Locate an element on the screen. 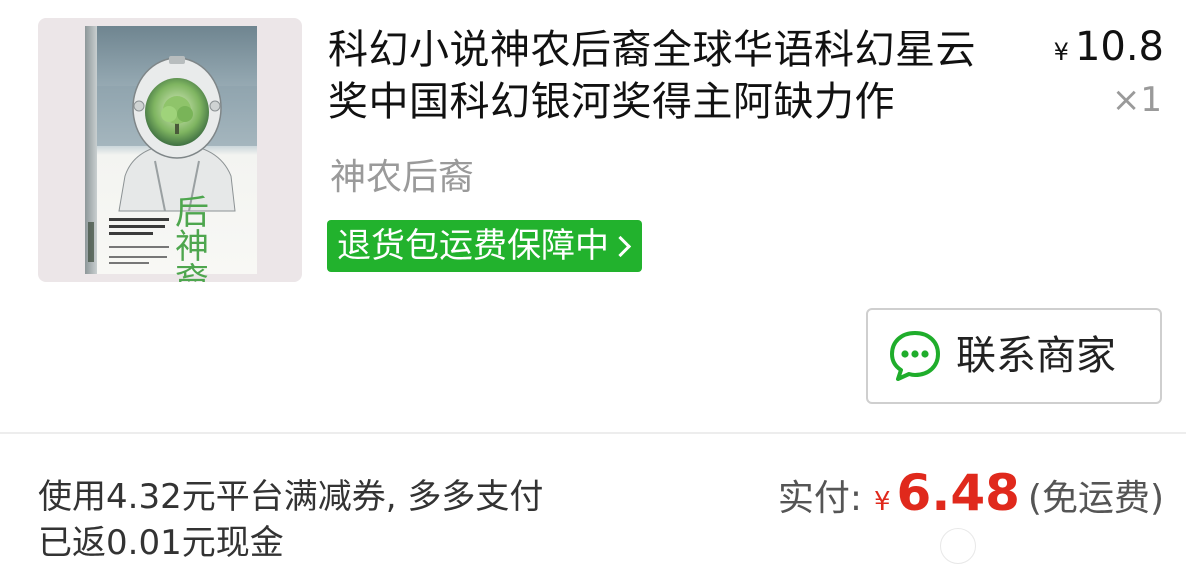  book-cover-image: 后神 裔农 is located at coordinates (171, 154).